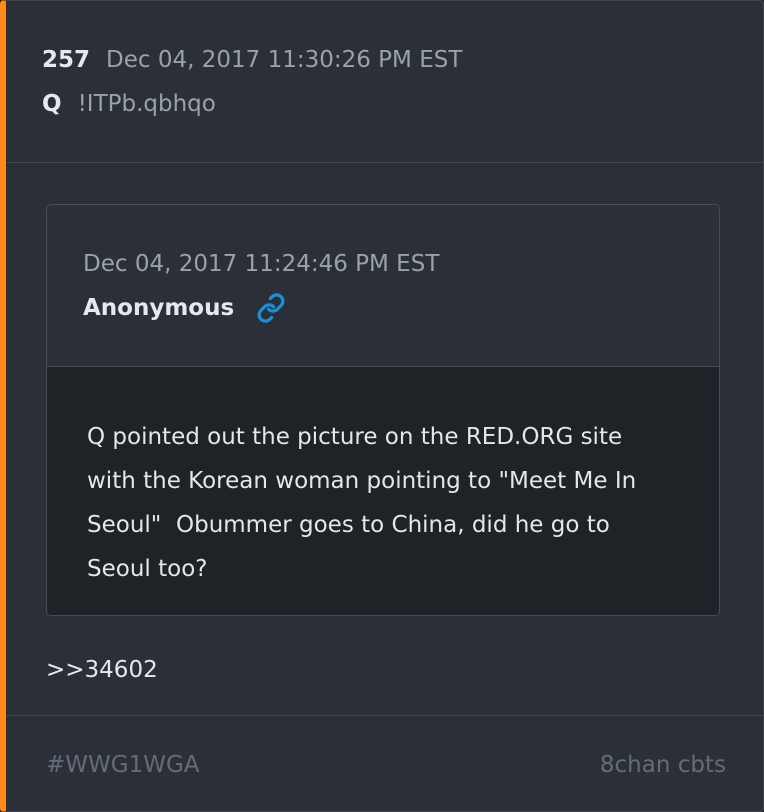 The width and height of the screenshot is (764, 812). I want to click on quoted-post-timestamp: Dec 04, 2017 11:24:46 PM EST, so click(261, 264).